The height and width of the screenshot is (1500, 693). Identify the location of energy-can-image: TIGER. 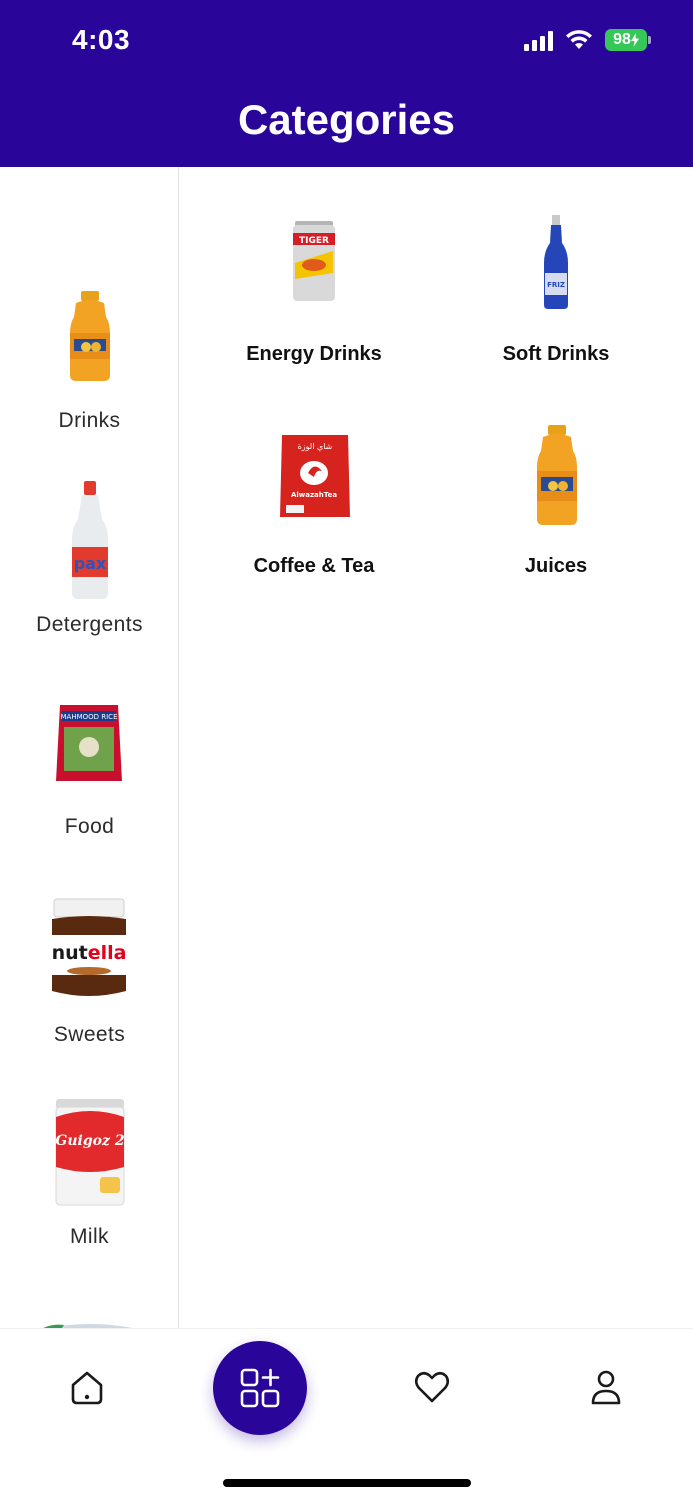
(314, 261).